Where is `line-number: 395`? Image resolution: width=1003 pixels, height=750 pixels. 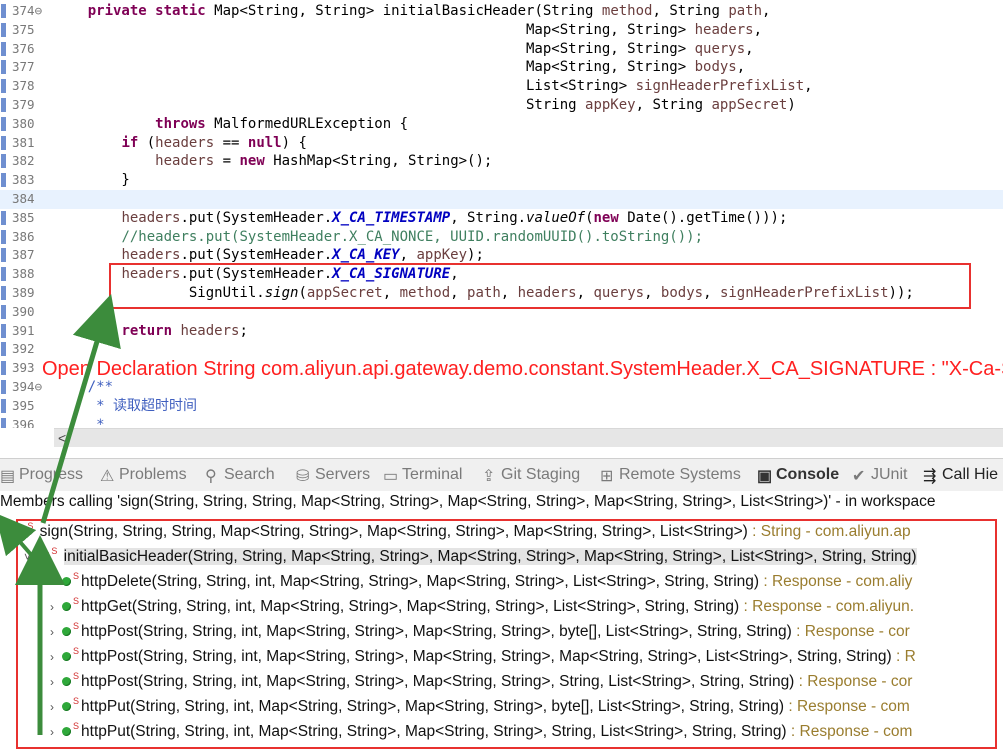 line-number: 395 is located at coordinates (23, 405).